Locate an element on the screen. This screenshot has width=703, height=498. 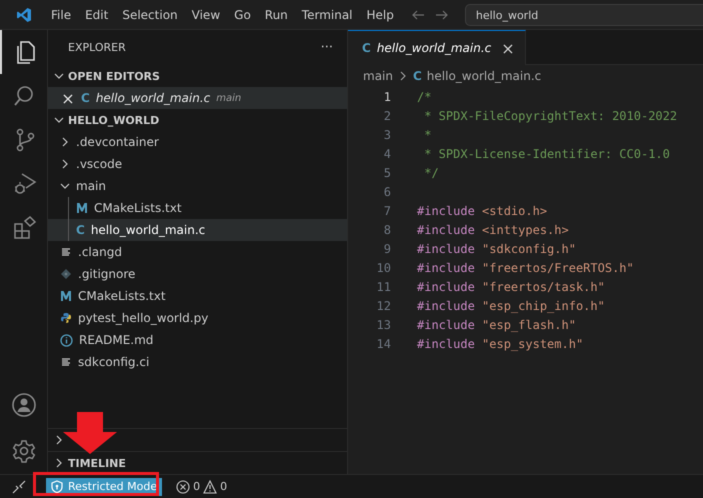
line-number: 4 is located at coordinates (387, 153).